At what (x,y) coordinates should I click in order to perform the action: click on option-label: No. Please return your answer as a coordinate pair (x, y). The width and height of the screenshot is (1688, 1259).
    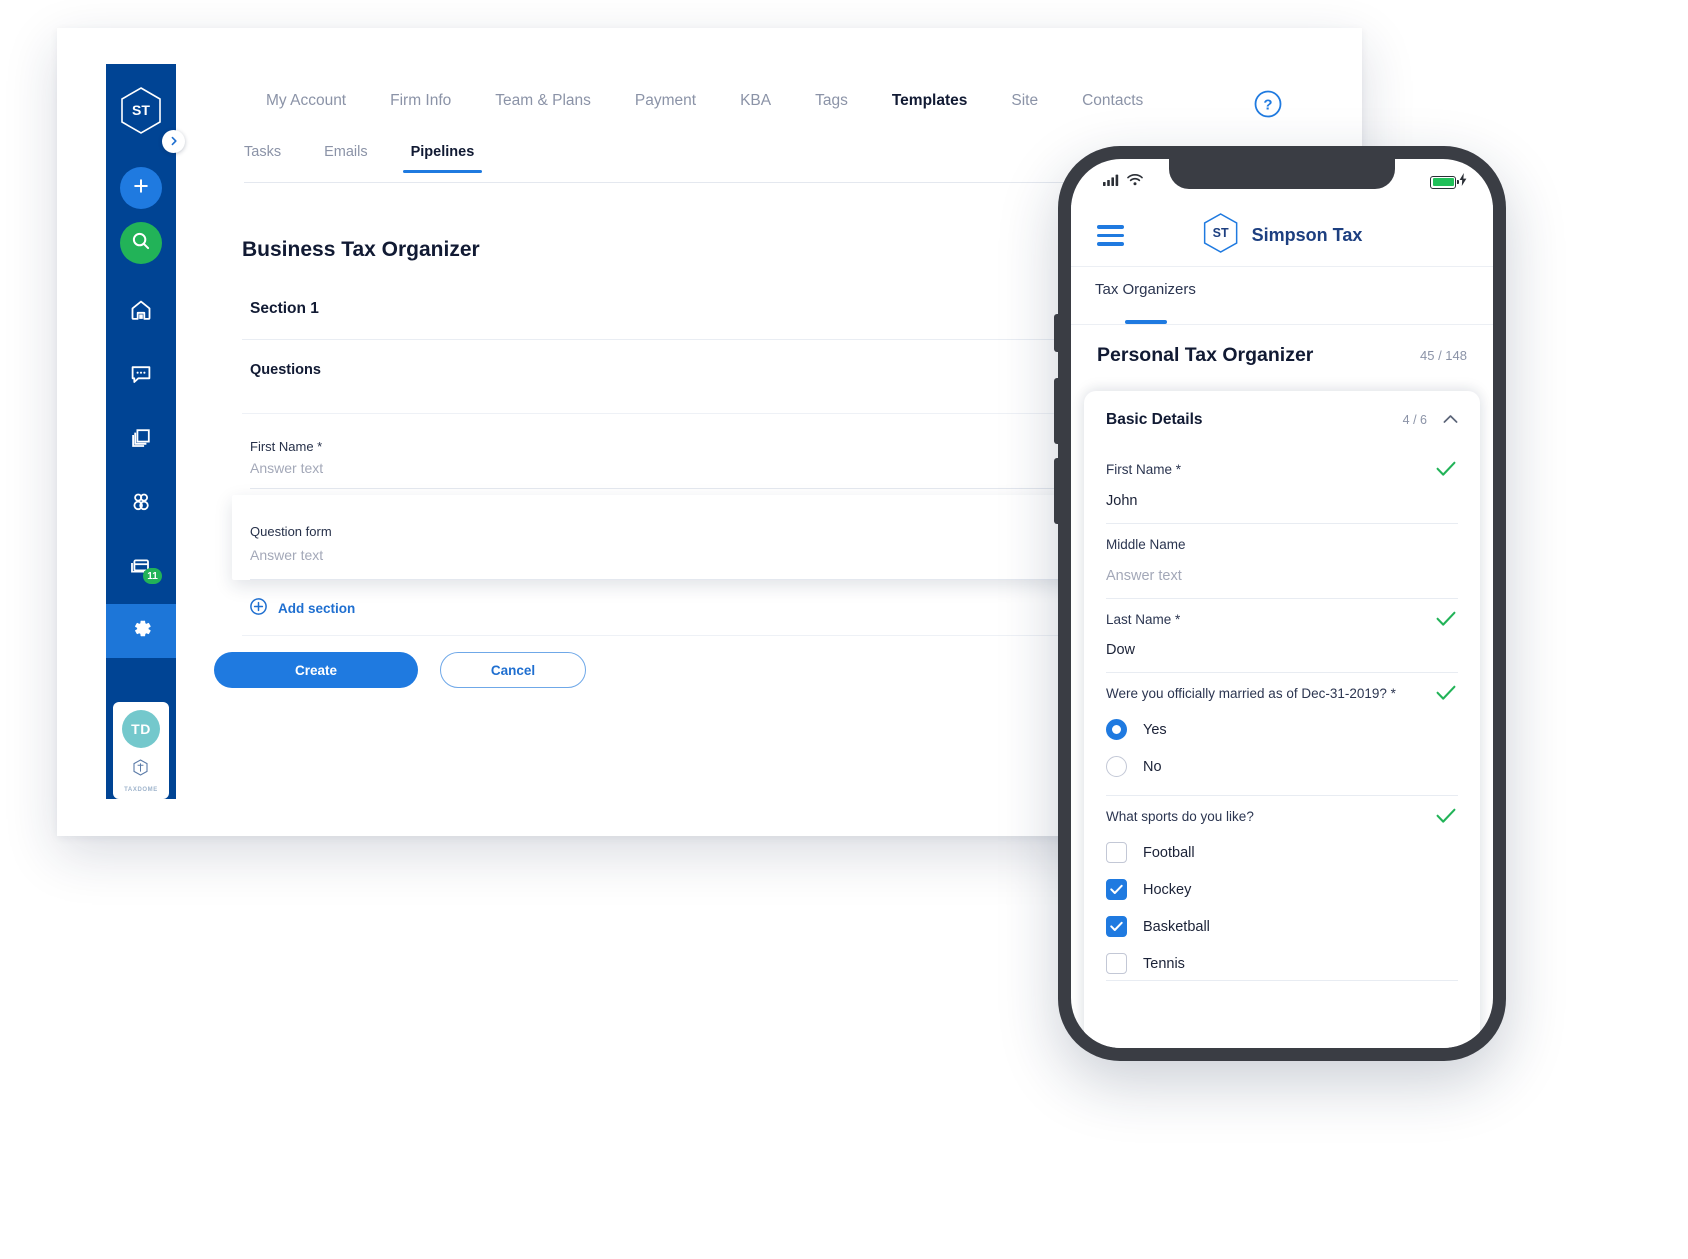
    Looking at the image, I should click on (1152, 766).